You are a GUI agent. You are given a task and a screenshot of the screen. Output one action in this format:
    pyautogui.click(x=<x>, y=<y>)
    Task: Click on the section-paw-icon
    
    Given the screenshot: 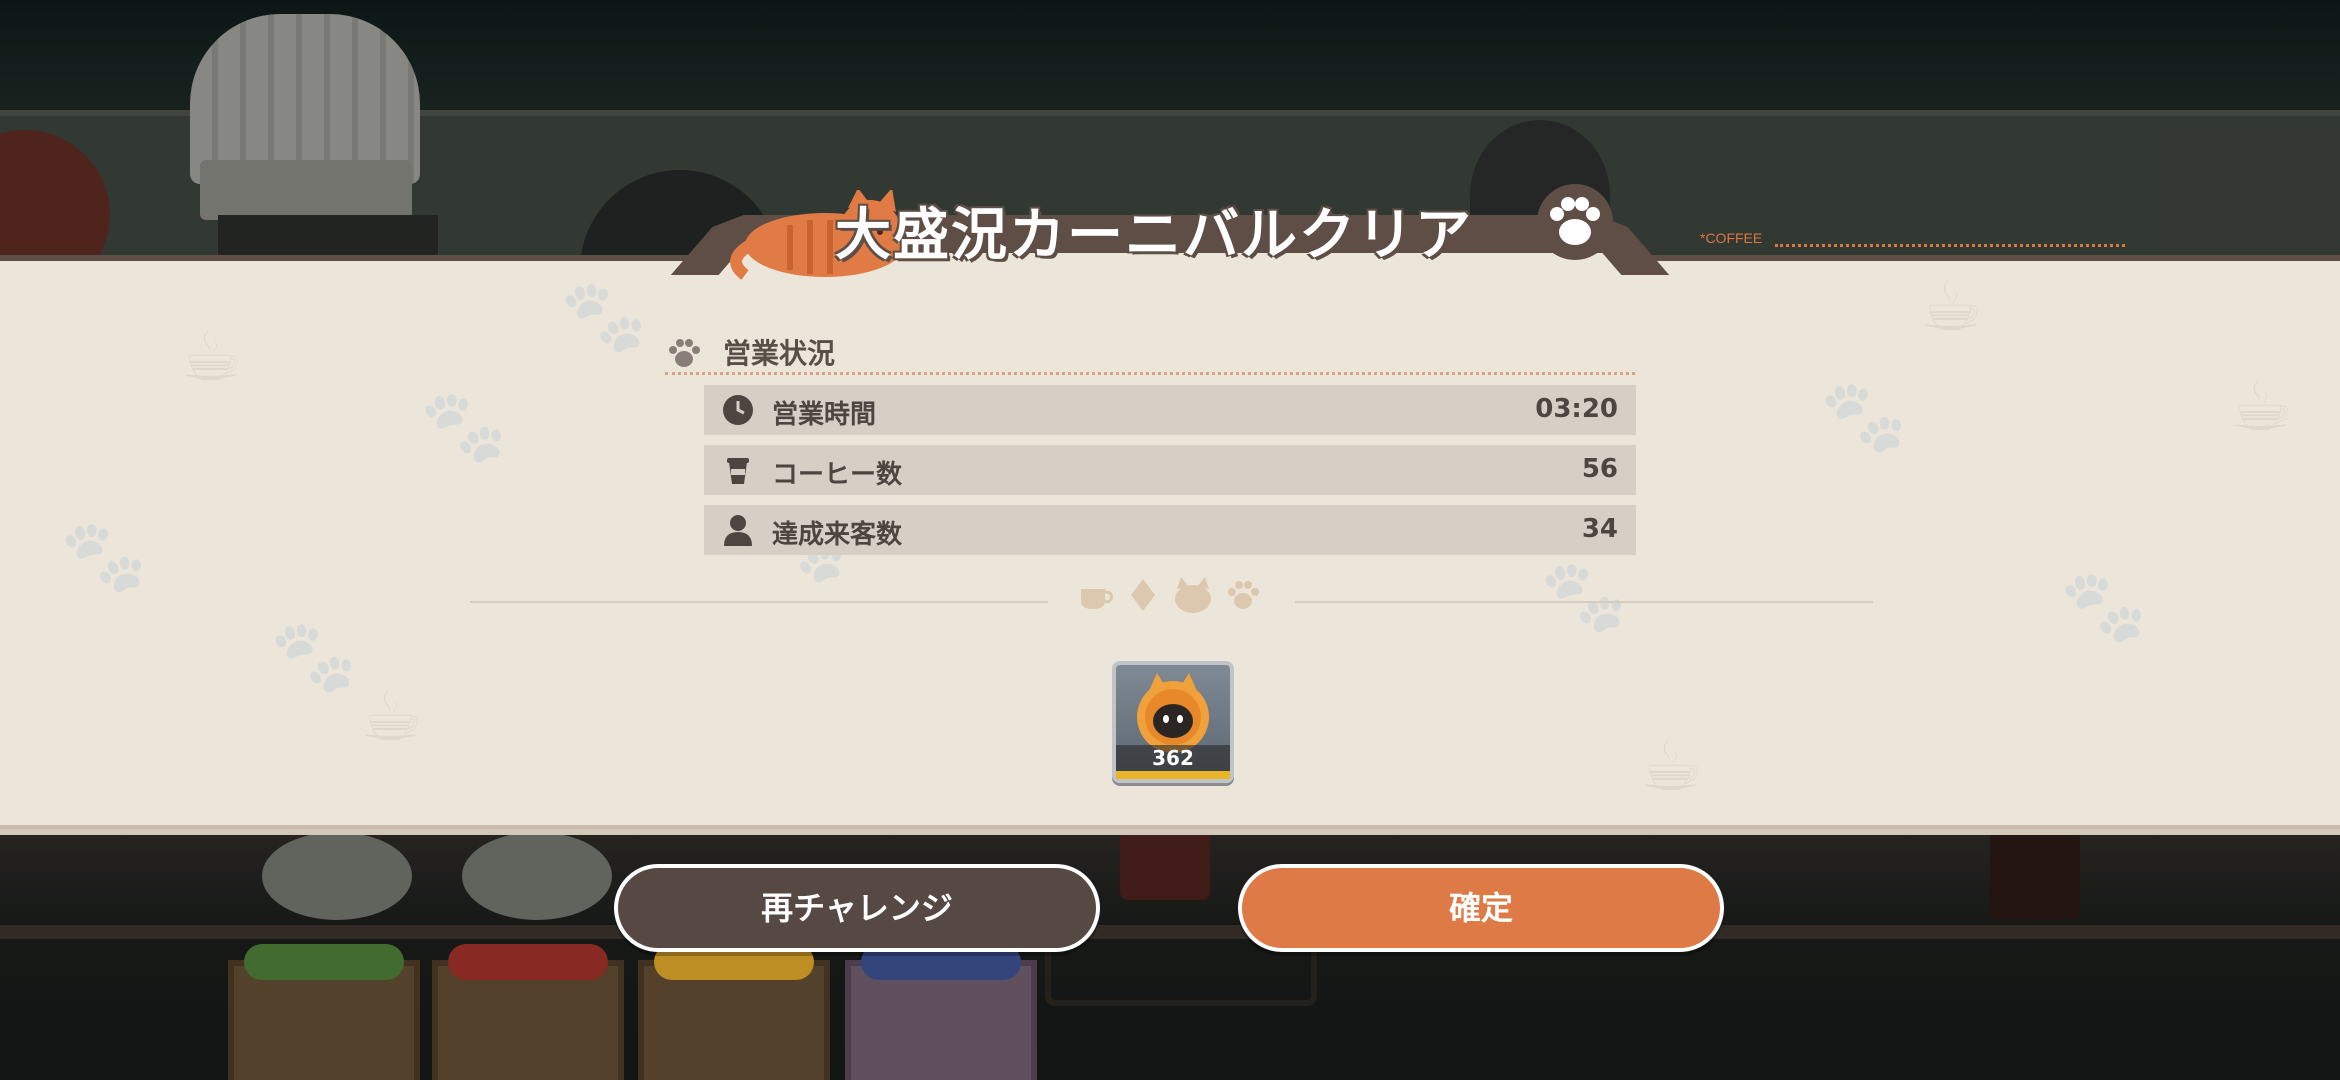 What is the action you would take?
    pyautogui.click(x=684, y=353)
    